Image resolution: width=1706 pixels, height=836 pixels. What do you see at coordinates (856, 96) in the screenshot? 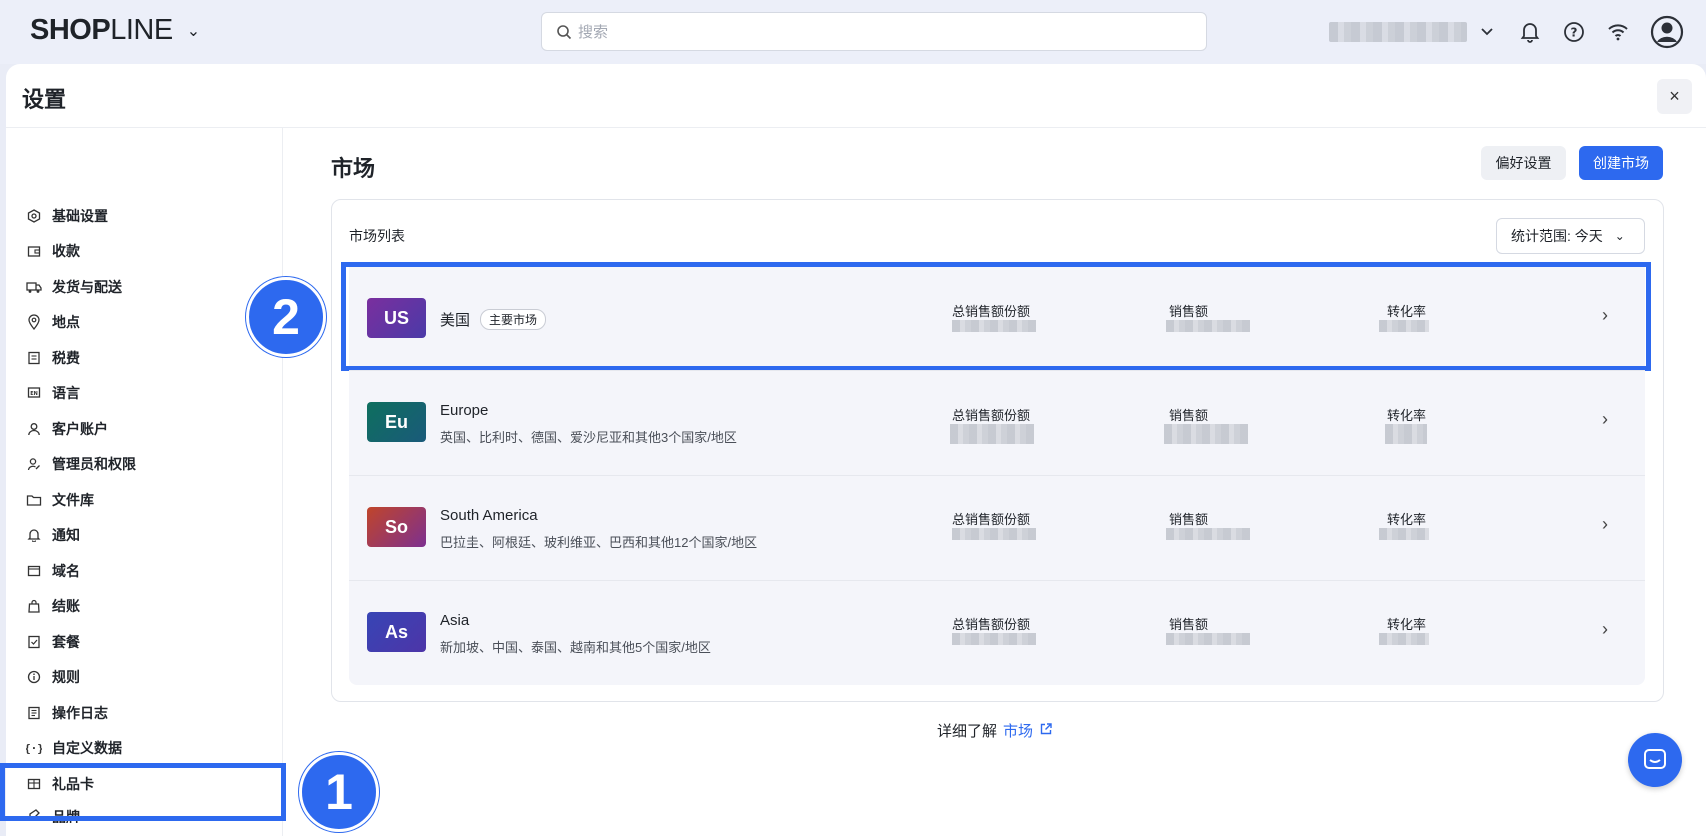
I see `settings-header: 设置 ×` at bounding box center [856, 96].